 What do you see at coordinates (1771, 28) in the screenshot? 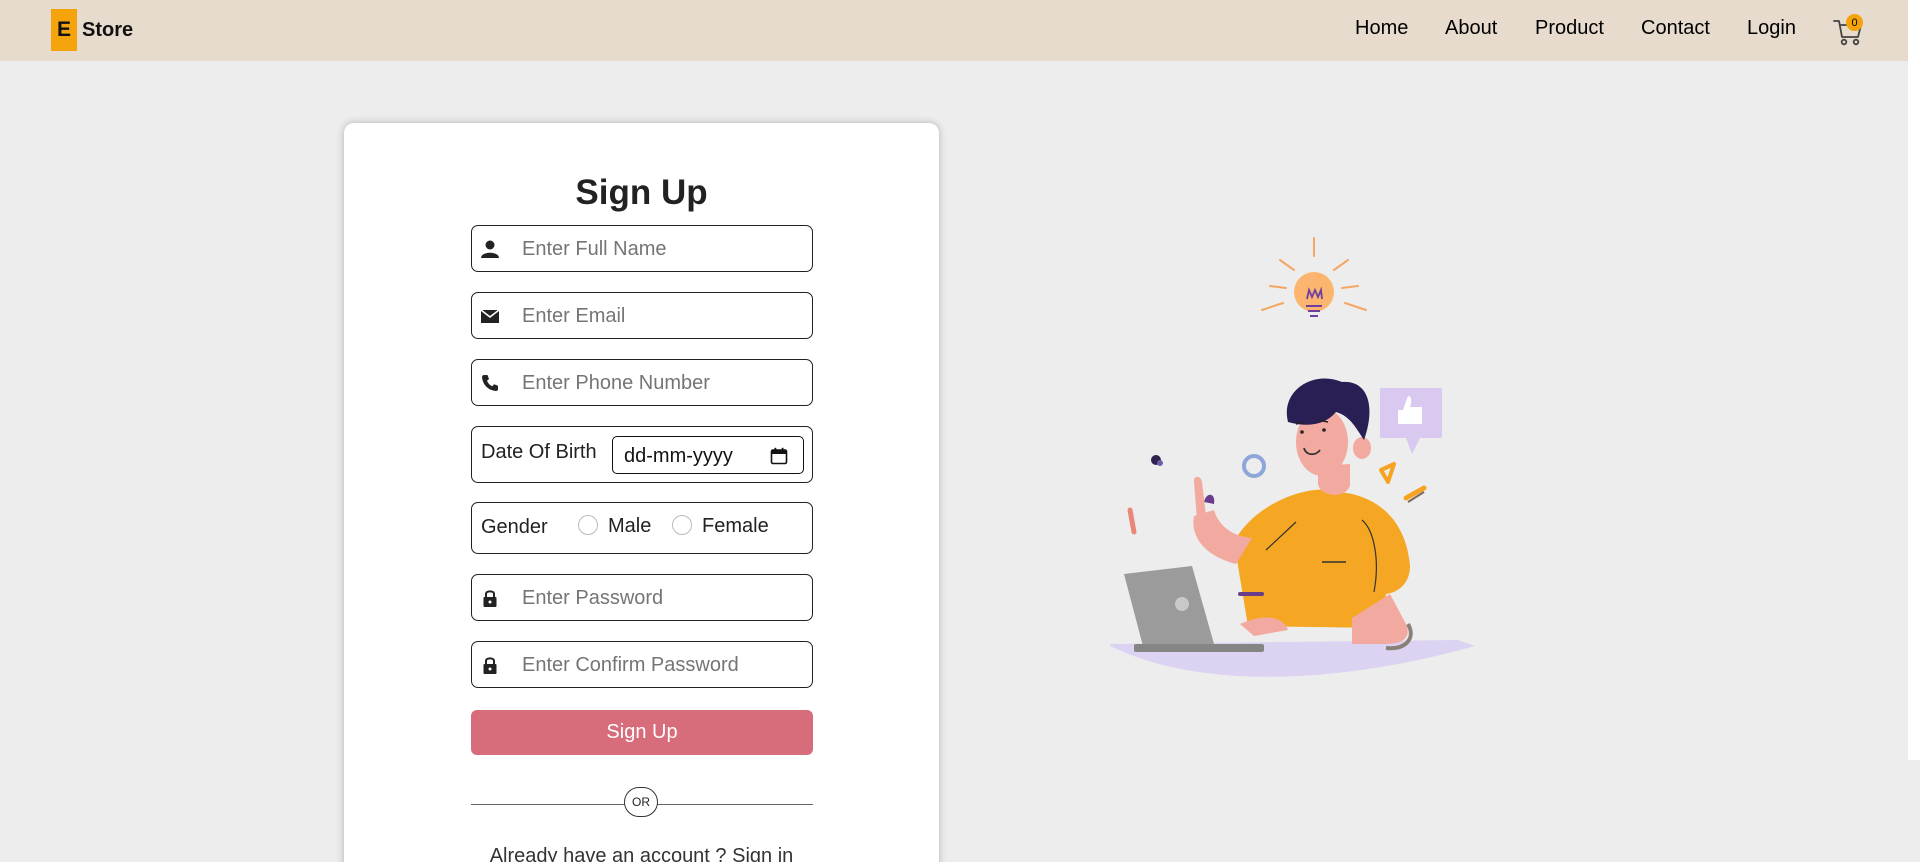
I see `nav-link-login: Login` at bounding box center [1771, 28].